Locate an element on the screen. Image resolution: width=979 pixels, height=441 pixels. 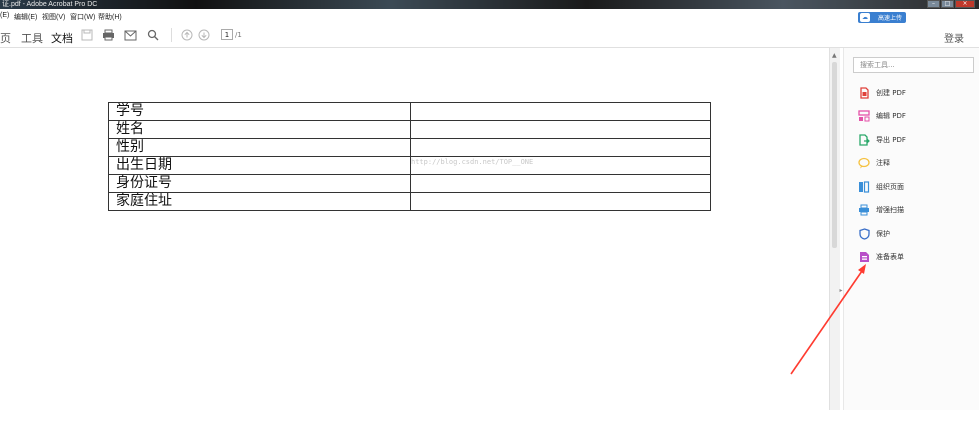
maximize-button: □ is located at coordinates (947, 4).